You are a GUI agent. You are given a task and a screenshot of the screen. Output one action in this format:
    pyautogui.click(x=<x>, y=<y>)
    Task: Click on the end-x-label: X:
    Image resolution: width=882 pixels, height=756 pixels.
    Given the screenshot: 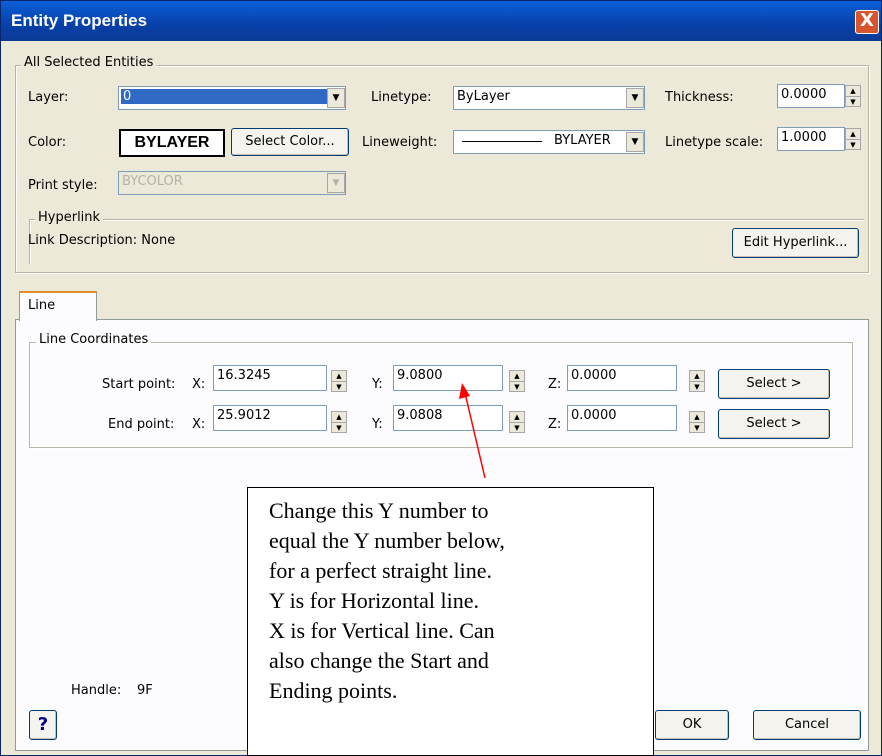 What is the action you would take?
    pyautogui.click(x=199, y=424)
    